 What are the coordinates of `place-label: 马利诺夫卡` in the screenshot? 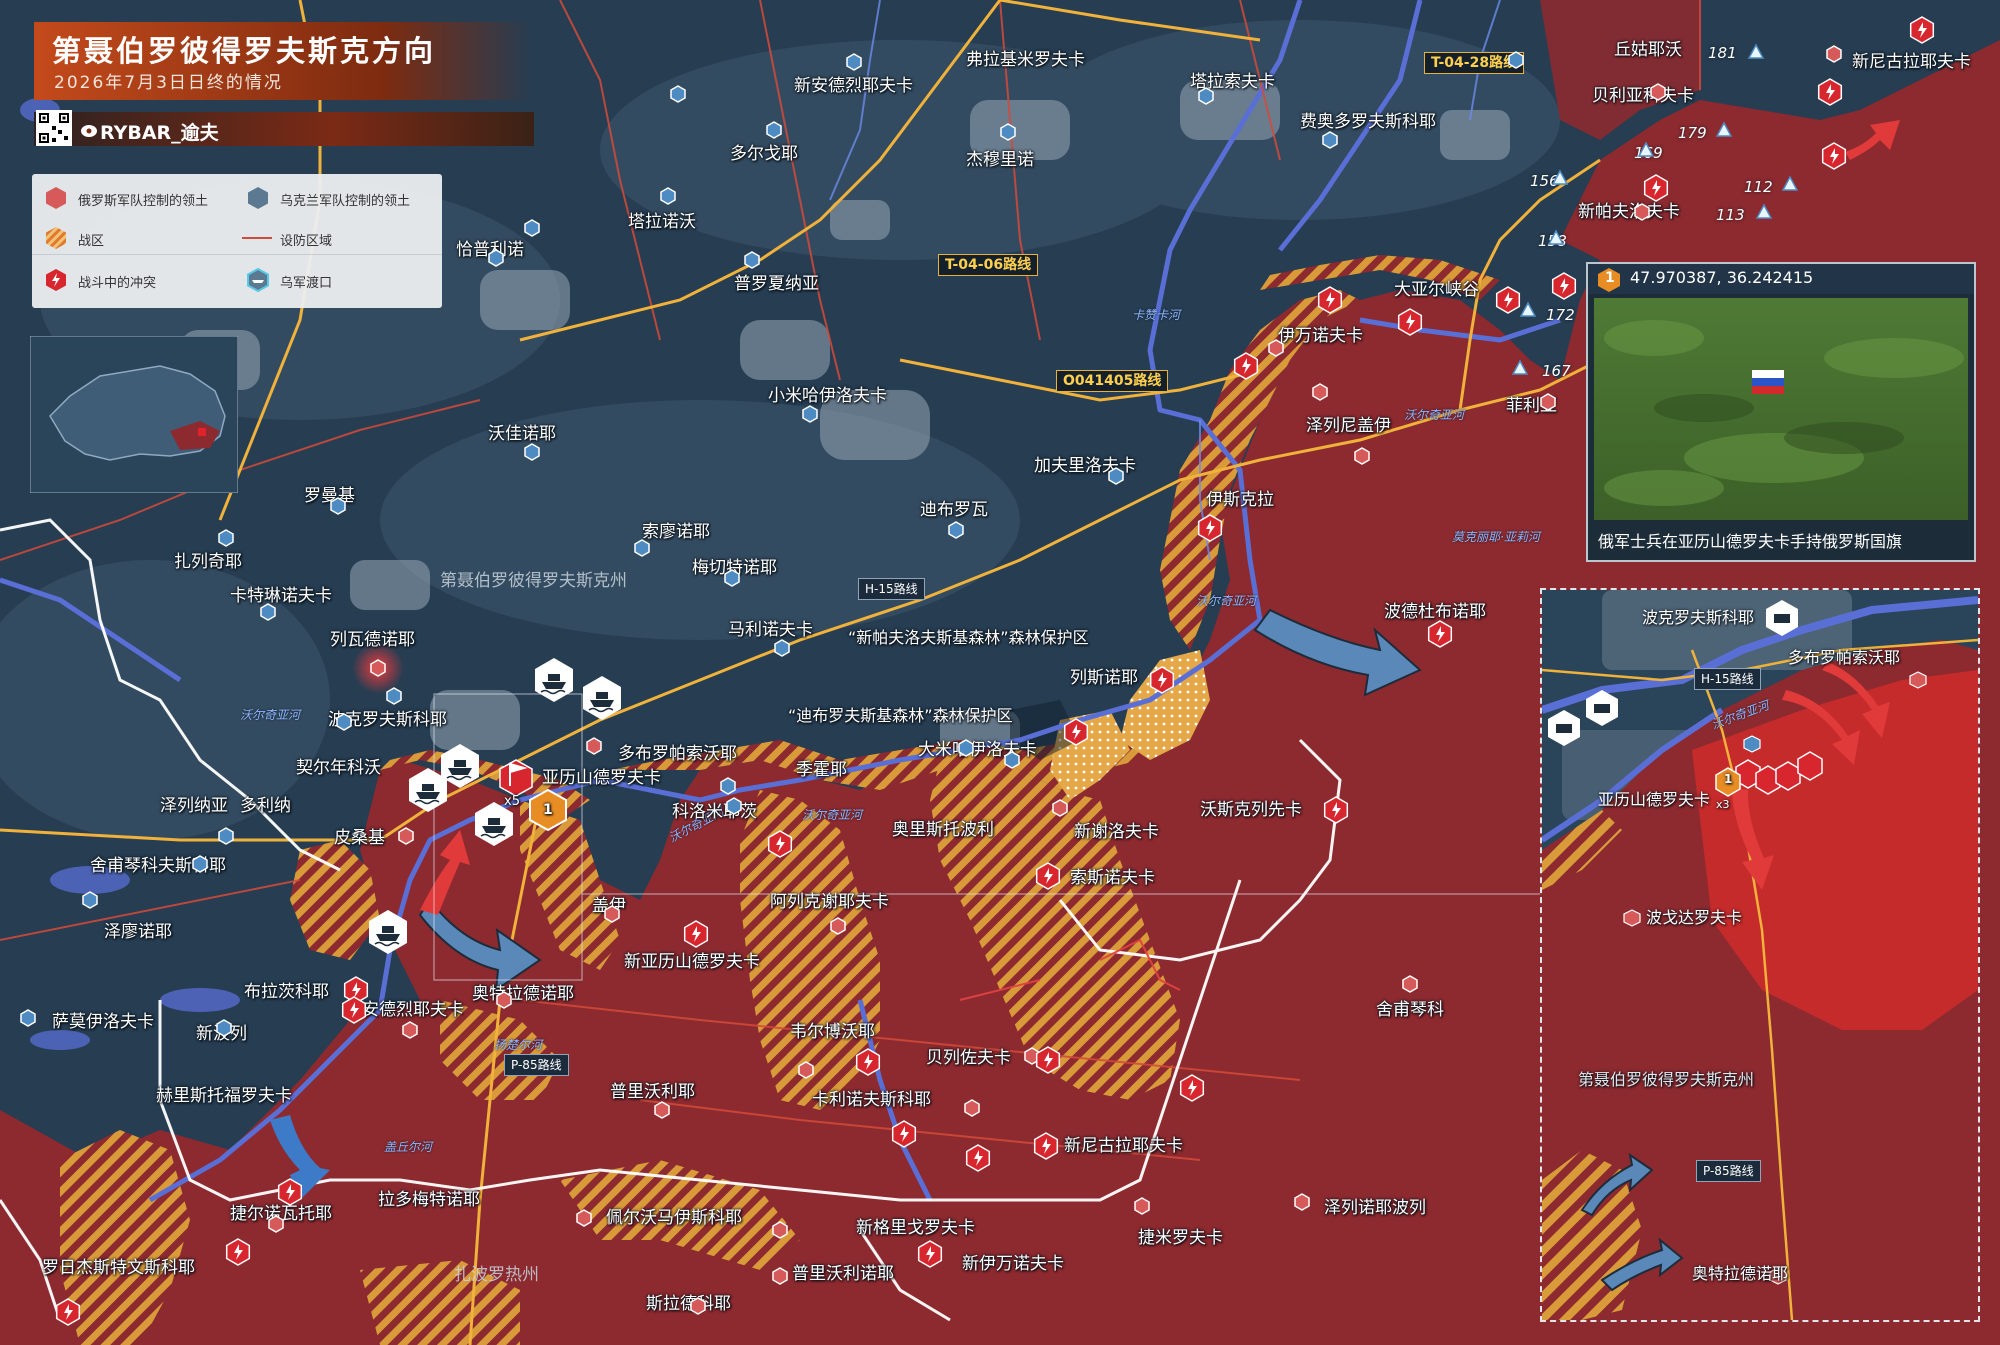 It's located at (770, 630).